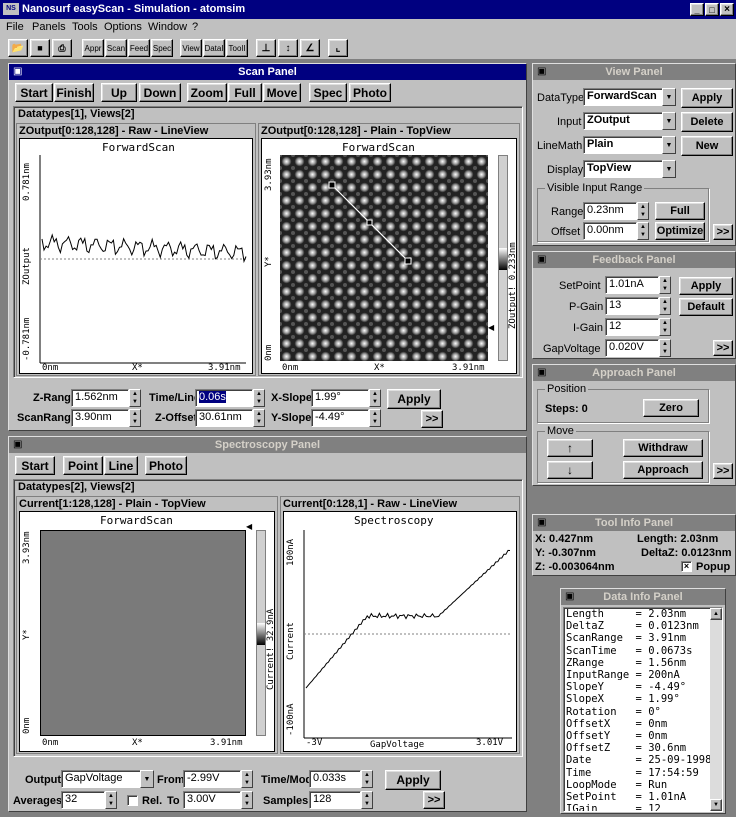 This screenshot has height=817, width=736. I want to click on popup-checkbox: ×, so click(686, 566).